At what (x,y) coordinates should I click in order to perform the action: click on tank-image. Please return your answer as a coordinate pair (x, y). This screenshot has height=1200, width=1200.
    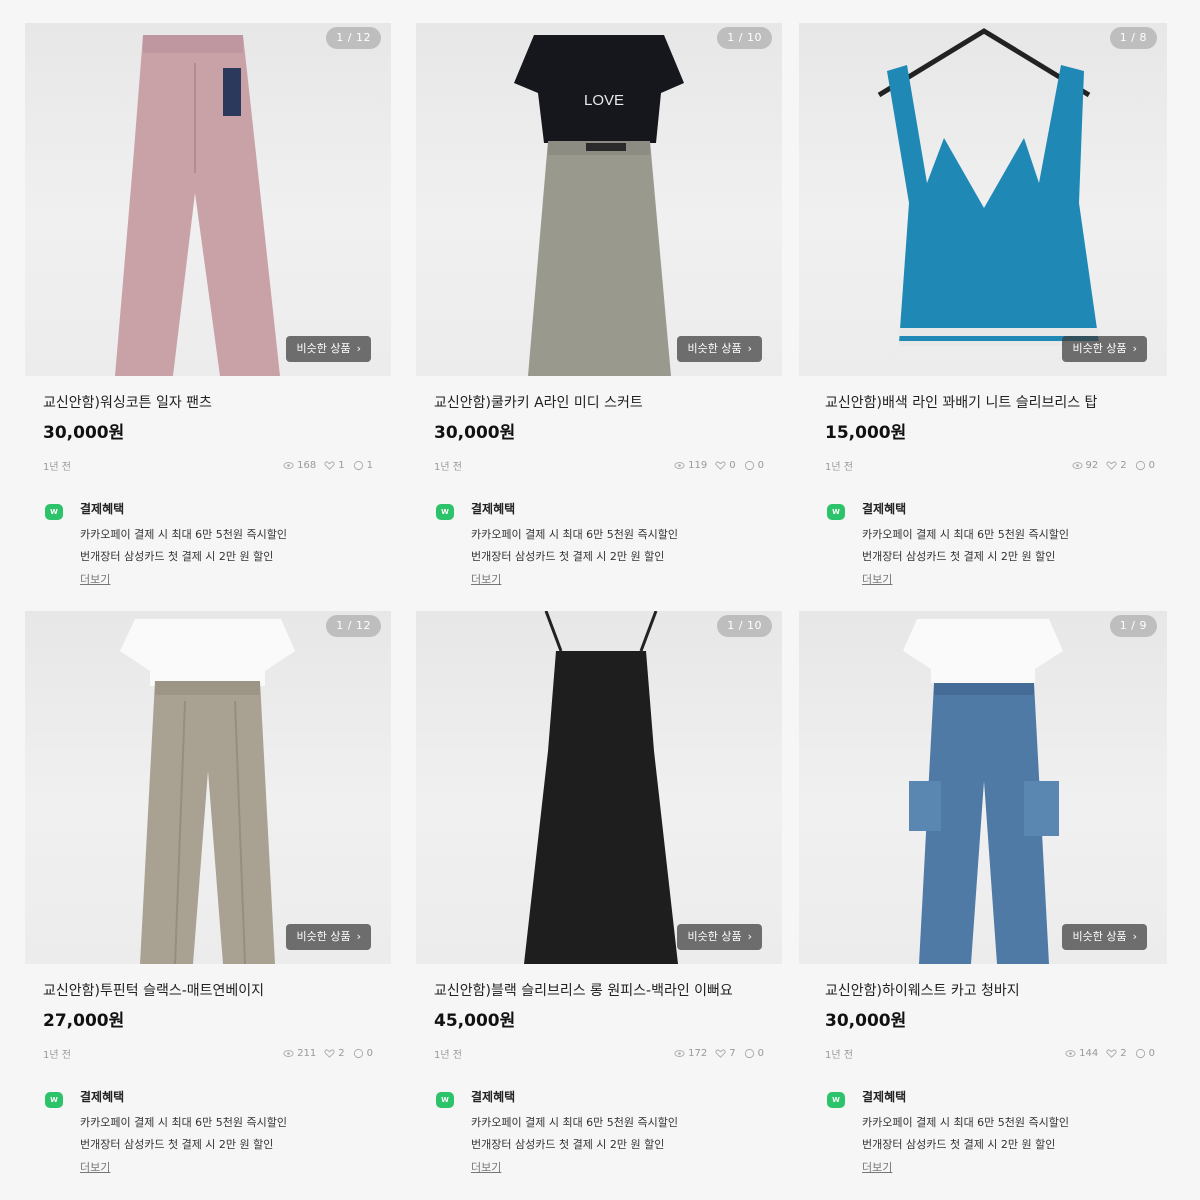
    Looking at the image, I should click on (988, 187).